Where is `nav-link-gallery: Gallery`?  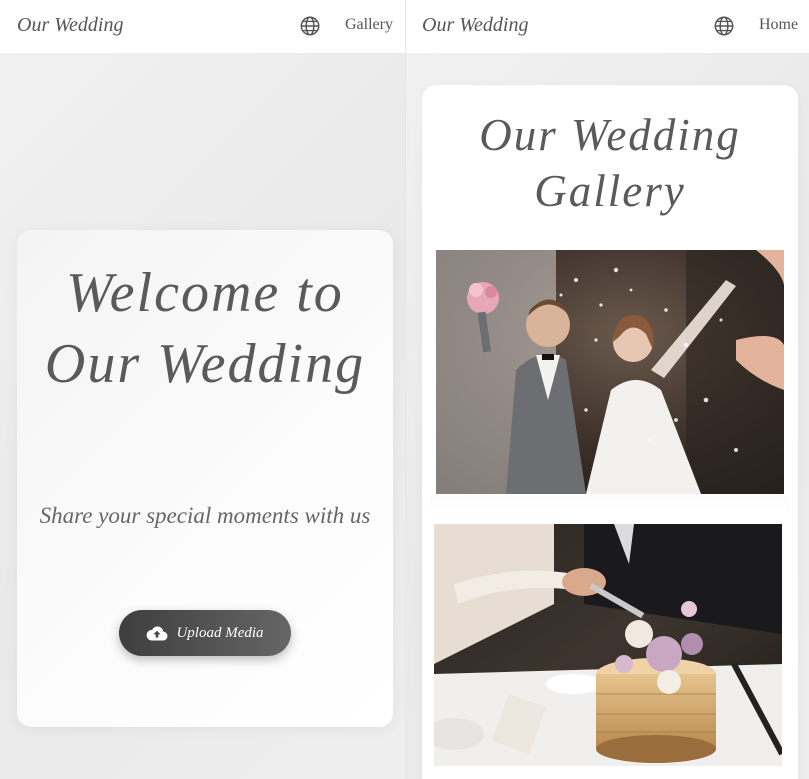 nav-link-gallery: Gallery is located at coordinates (369, 25).